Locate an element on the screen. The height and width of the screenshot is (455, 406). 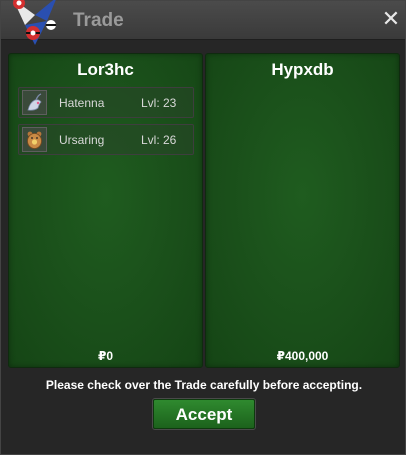
pokemon-level: Lvl: 26 is located at coordinates (159, 140).